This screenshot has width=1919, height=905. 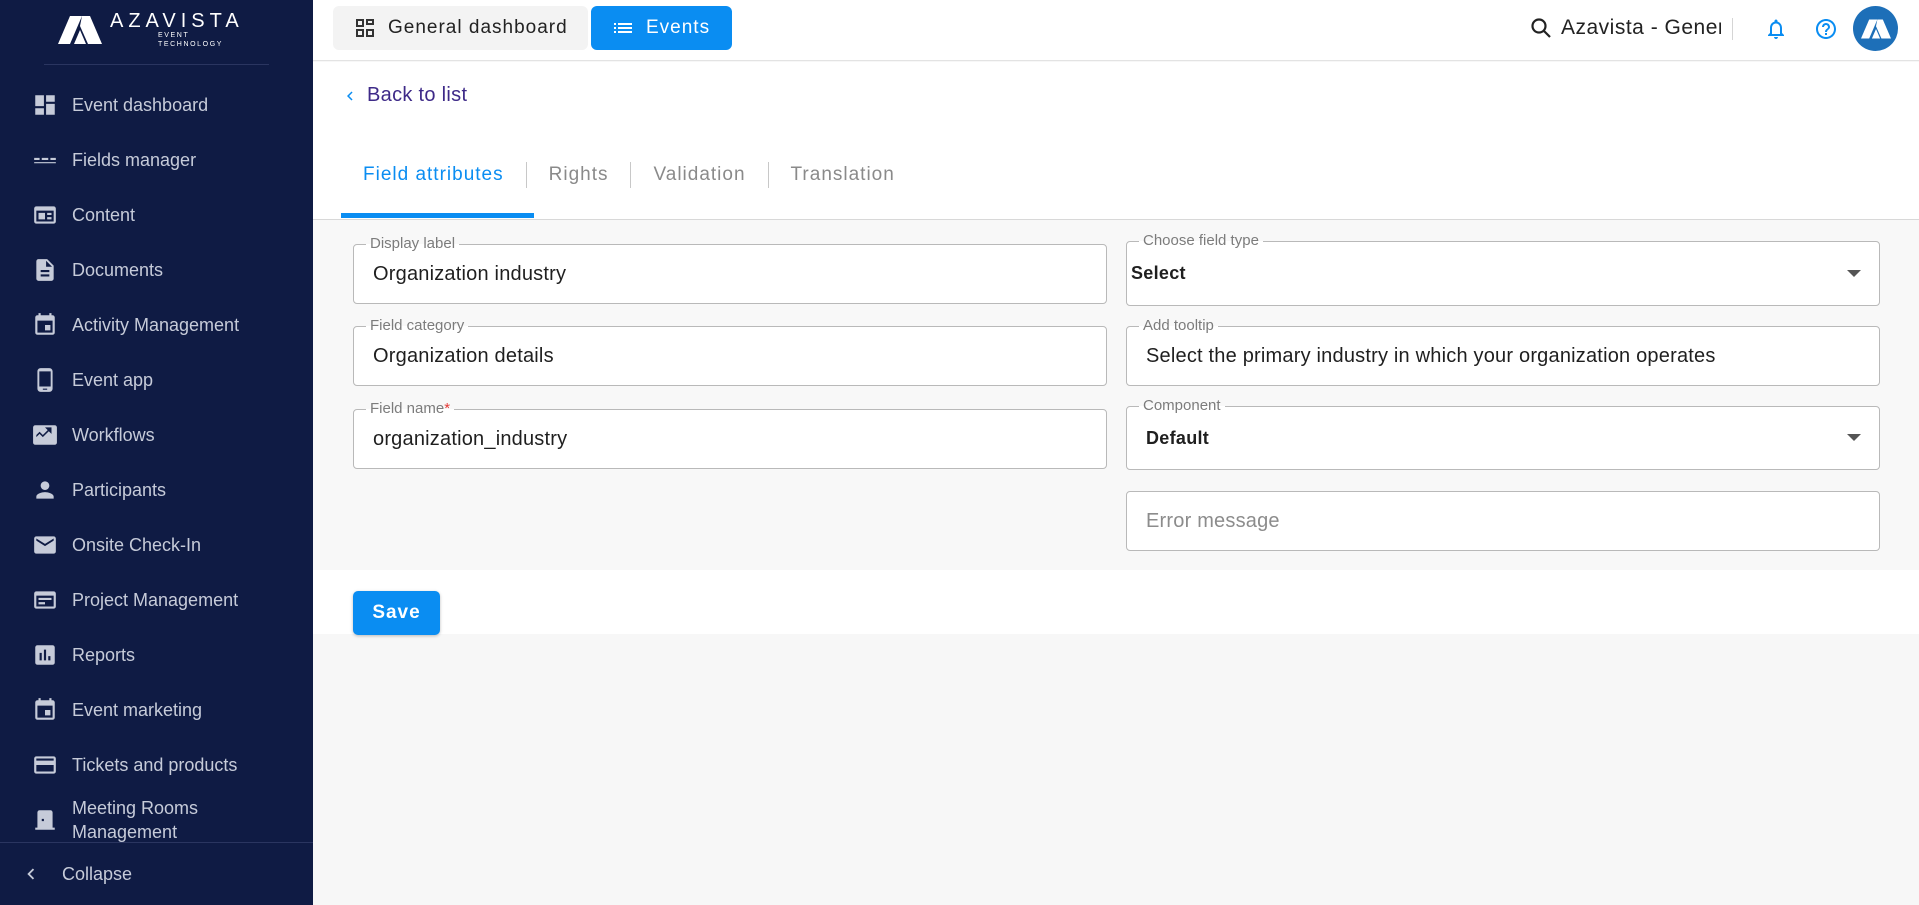 I want to click on sidebar-item-label: Meeting Rooms Management, so click(x=135, y=819).